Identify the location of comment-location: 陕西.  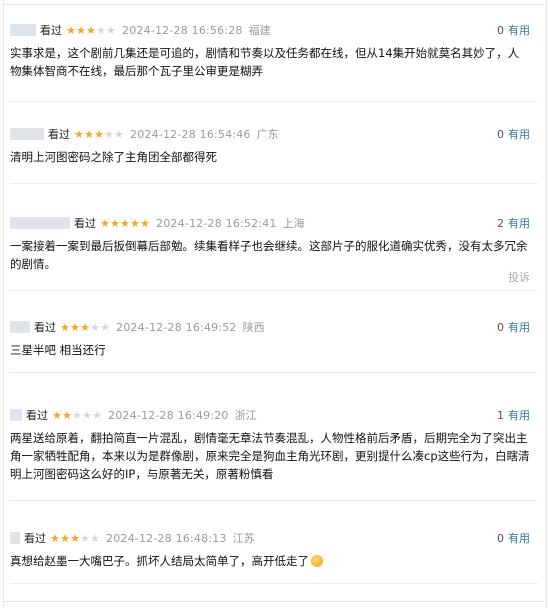
(253, 327).